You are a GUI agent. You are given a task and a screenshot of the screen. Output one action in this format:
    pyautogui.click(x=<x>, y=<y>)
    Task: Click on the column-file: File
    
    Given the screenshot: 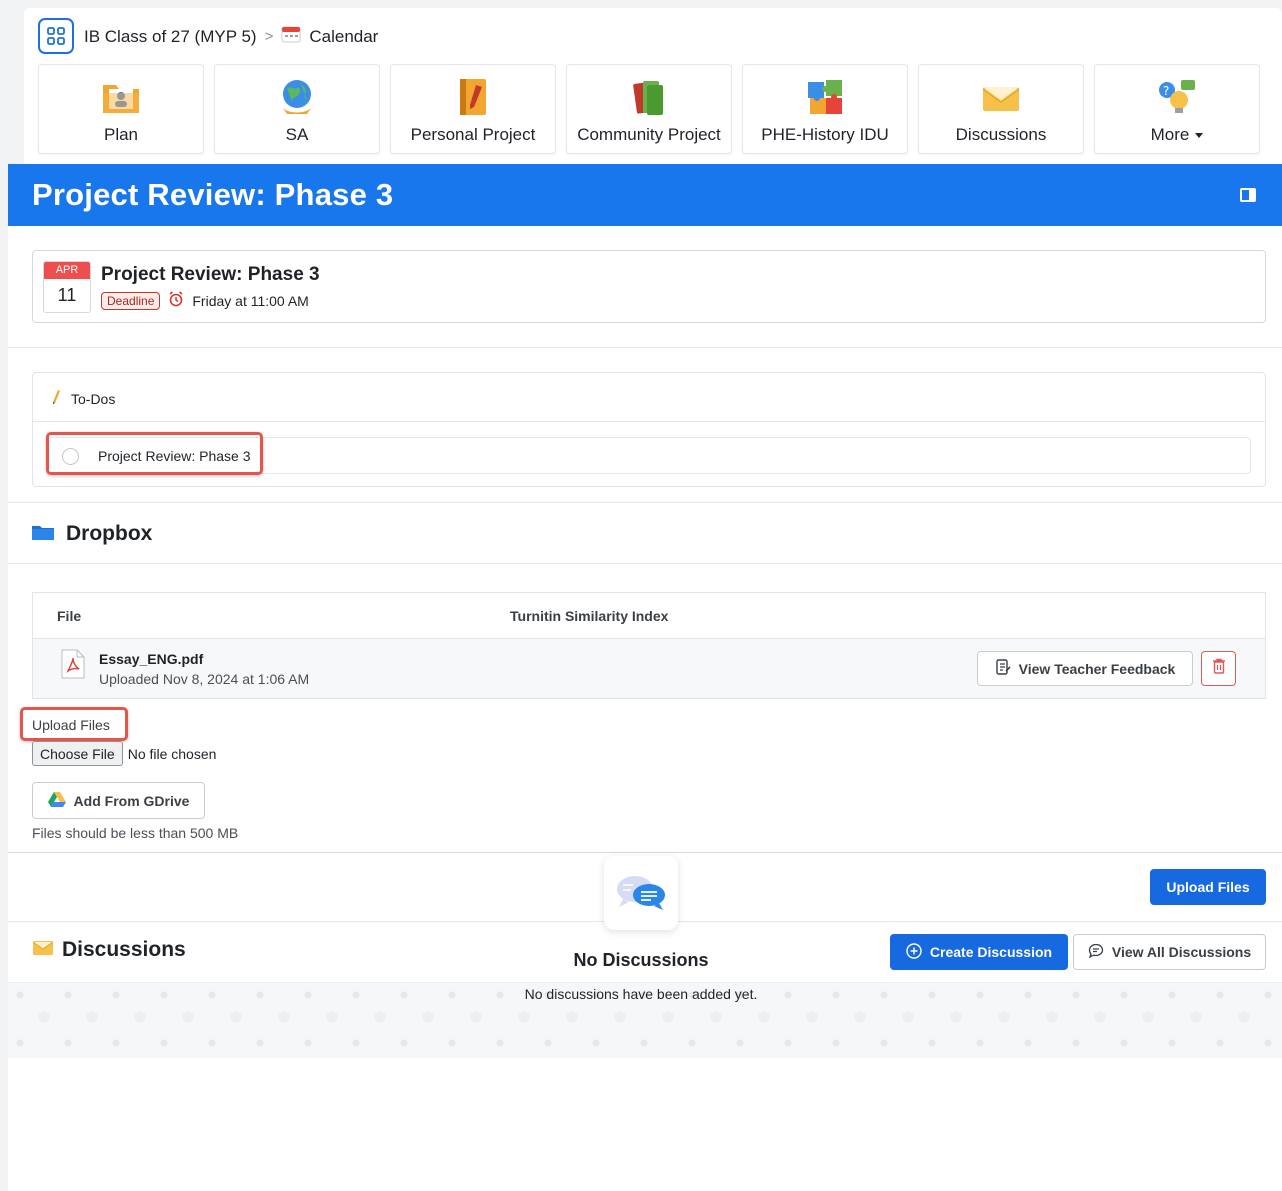 What is the action you would take?
    pyautogui.click(x=69, y=616)
    